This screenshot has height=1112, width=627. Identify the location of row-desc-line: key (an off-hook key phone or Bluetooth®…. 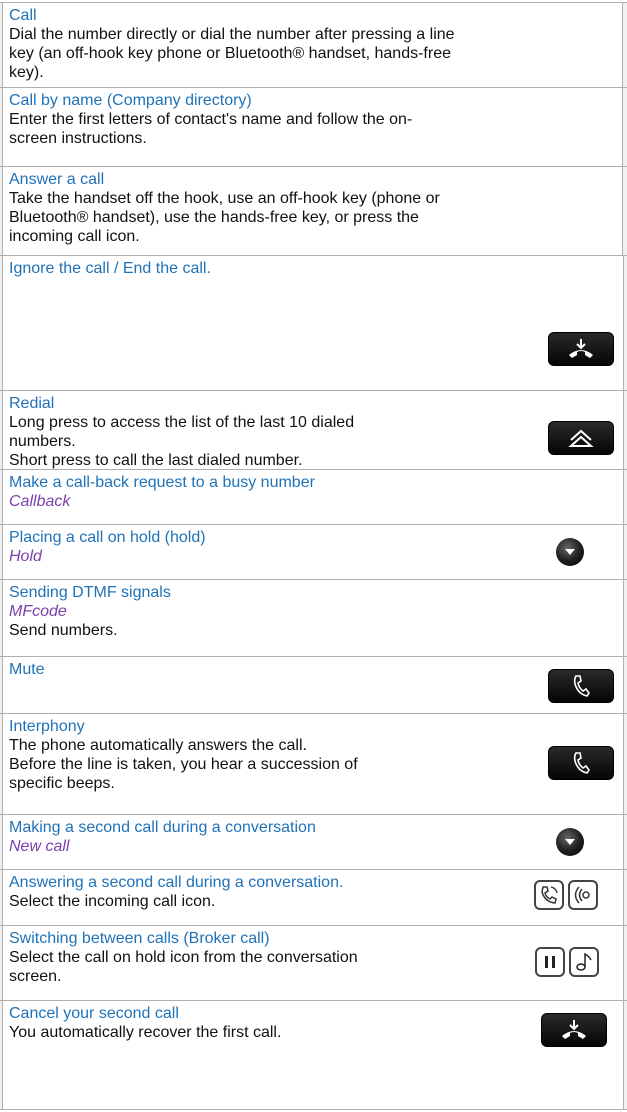
(230, 53).